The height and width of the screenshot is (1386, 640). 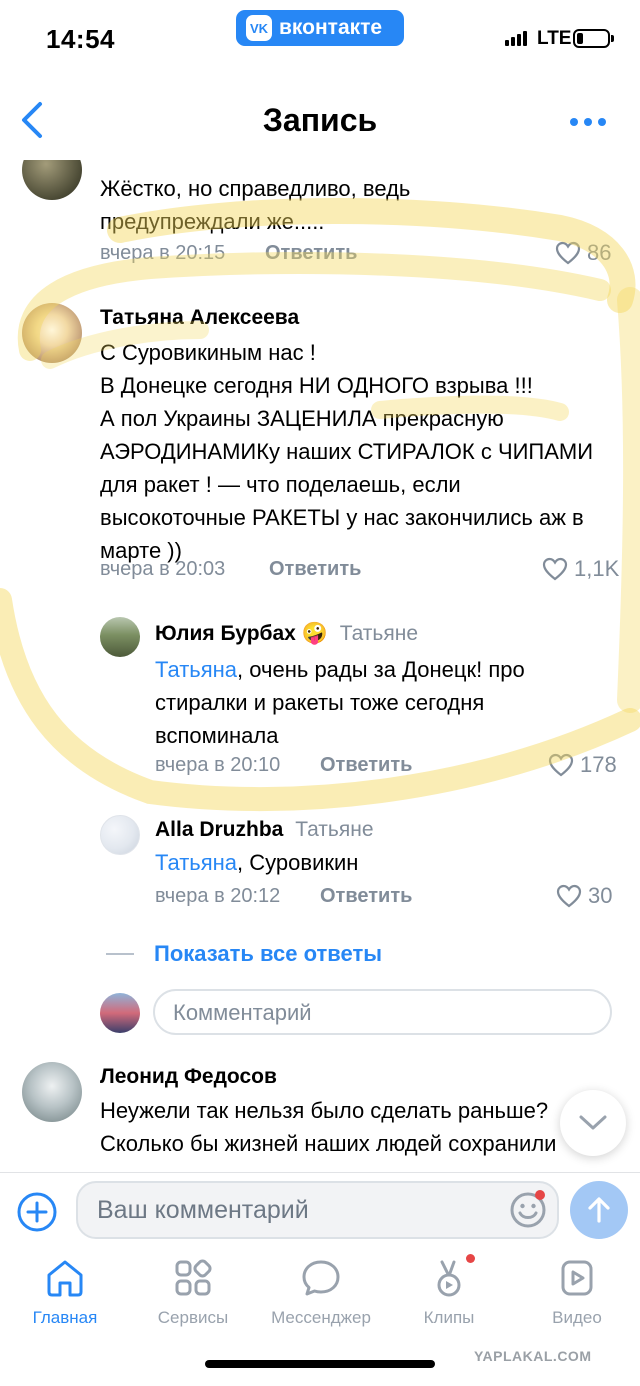 What do you see at coordinates (268, 953) in the screenshot?
I see `show-all-replies-label: Показать все ответы` at bounding box center [268, 953].